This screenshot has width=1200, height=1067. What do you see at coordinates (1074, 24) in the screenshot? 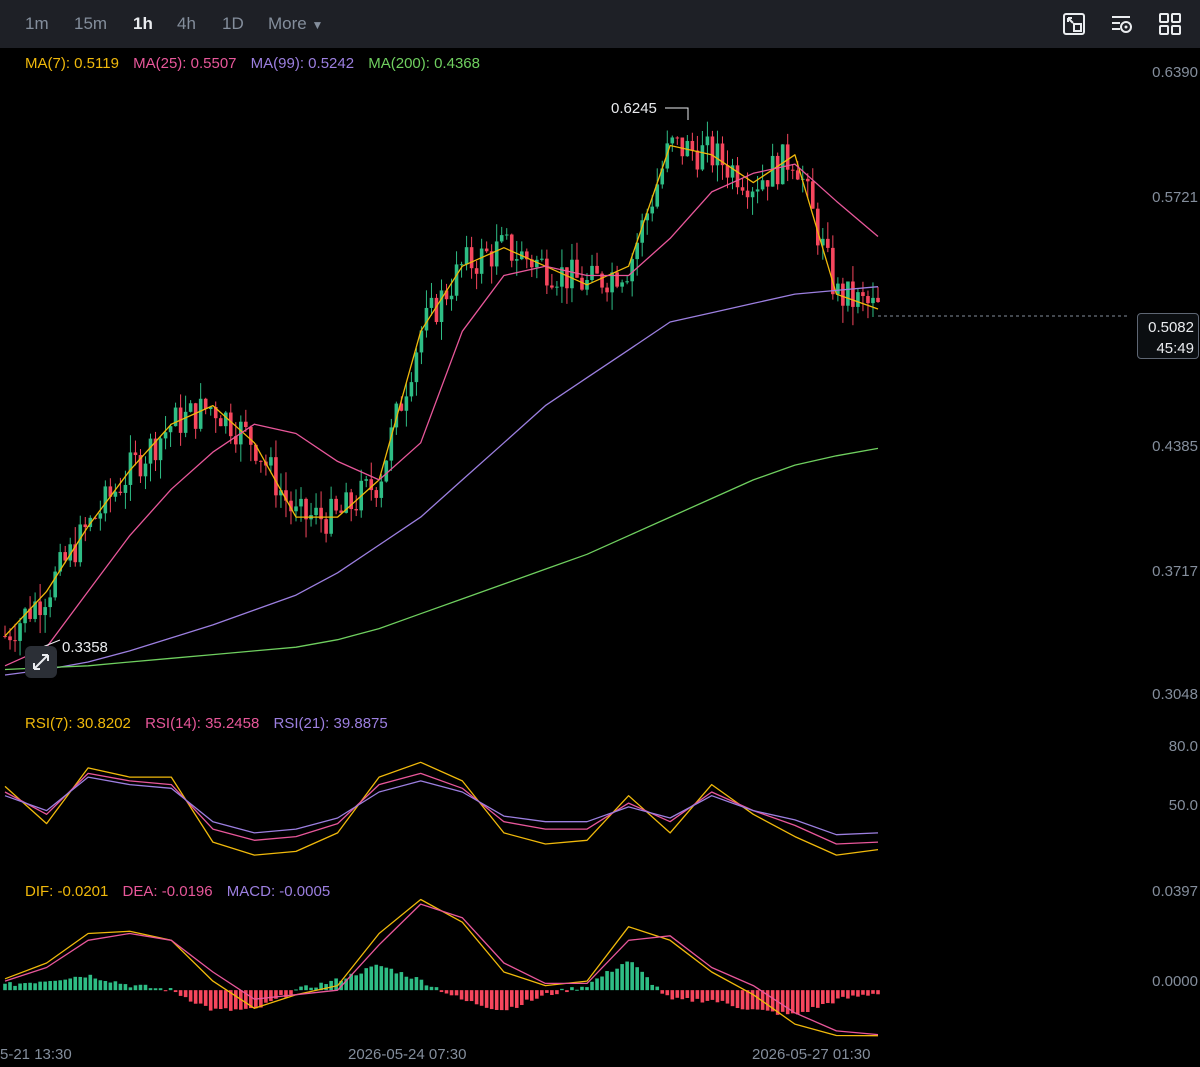
I see `fullscreen-icon` at bounding box center [1074, 24].